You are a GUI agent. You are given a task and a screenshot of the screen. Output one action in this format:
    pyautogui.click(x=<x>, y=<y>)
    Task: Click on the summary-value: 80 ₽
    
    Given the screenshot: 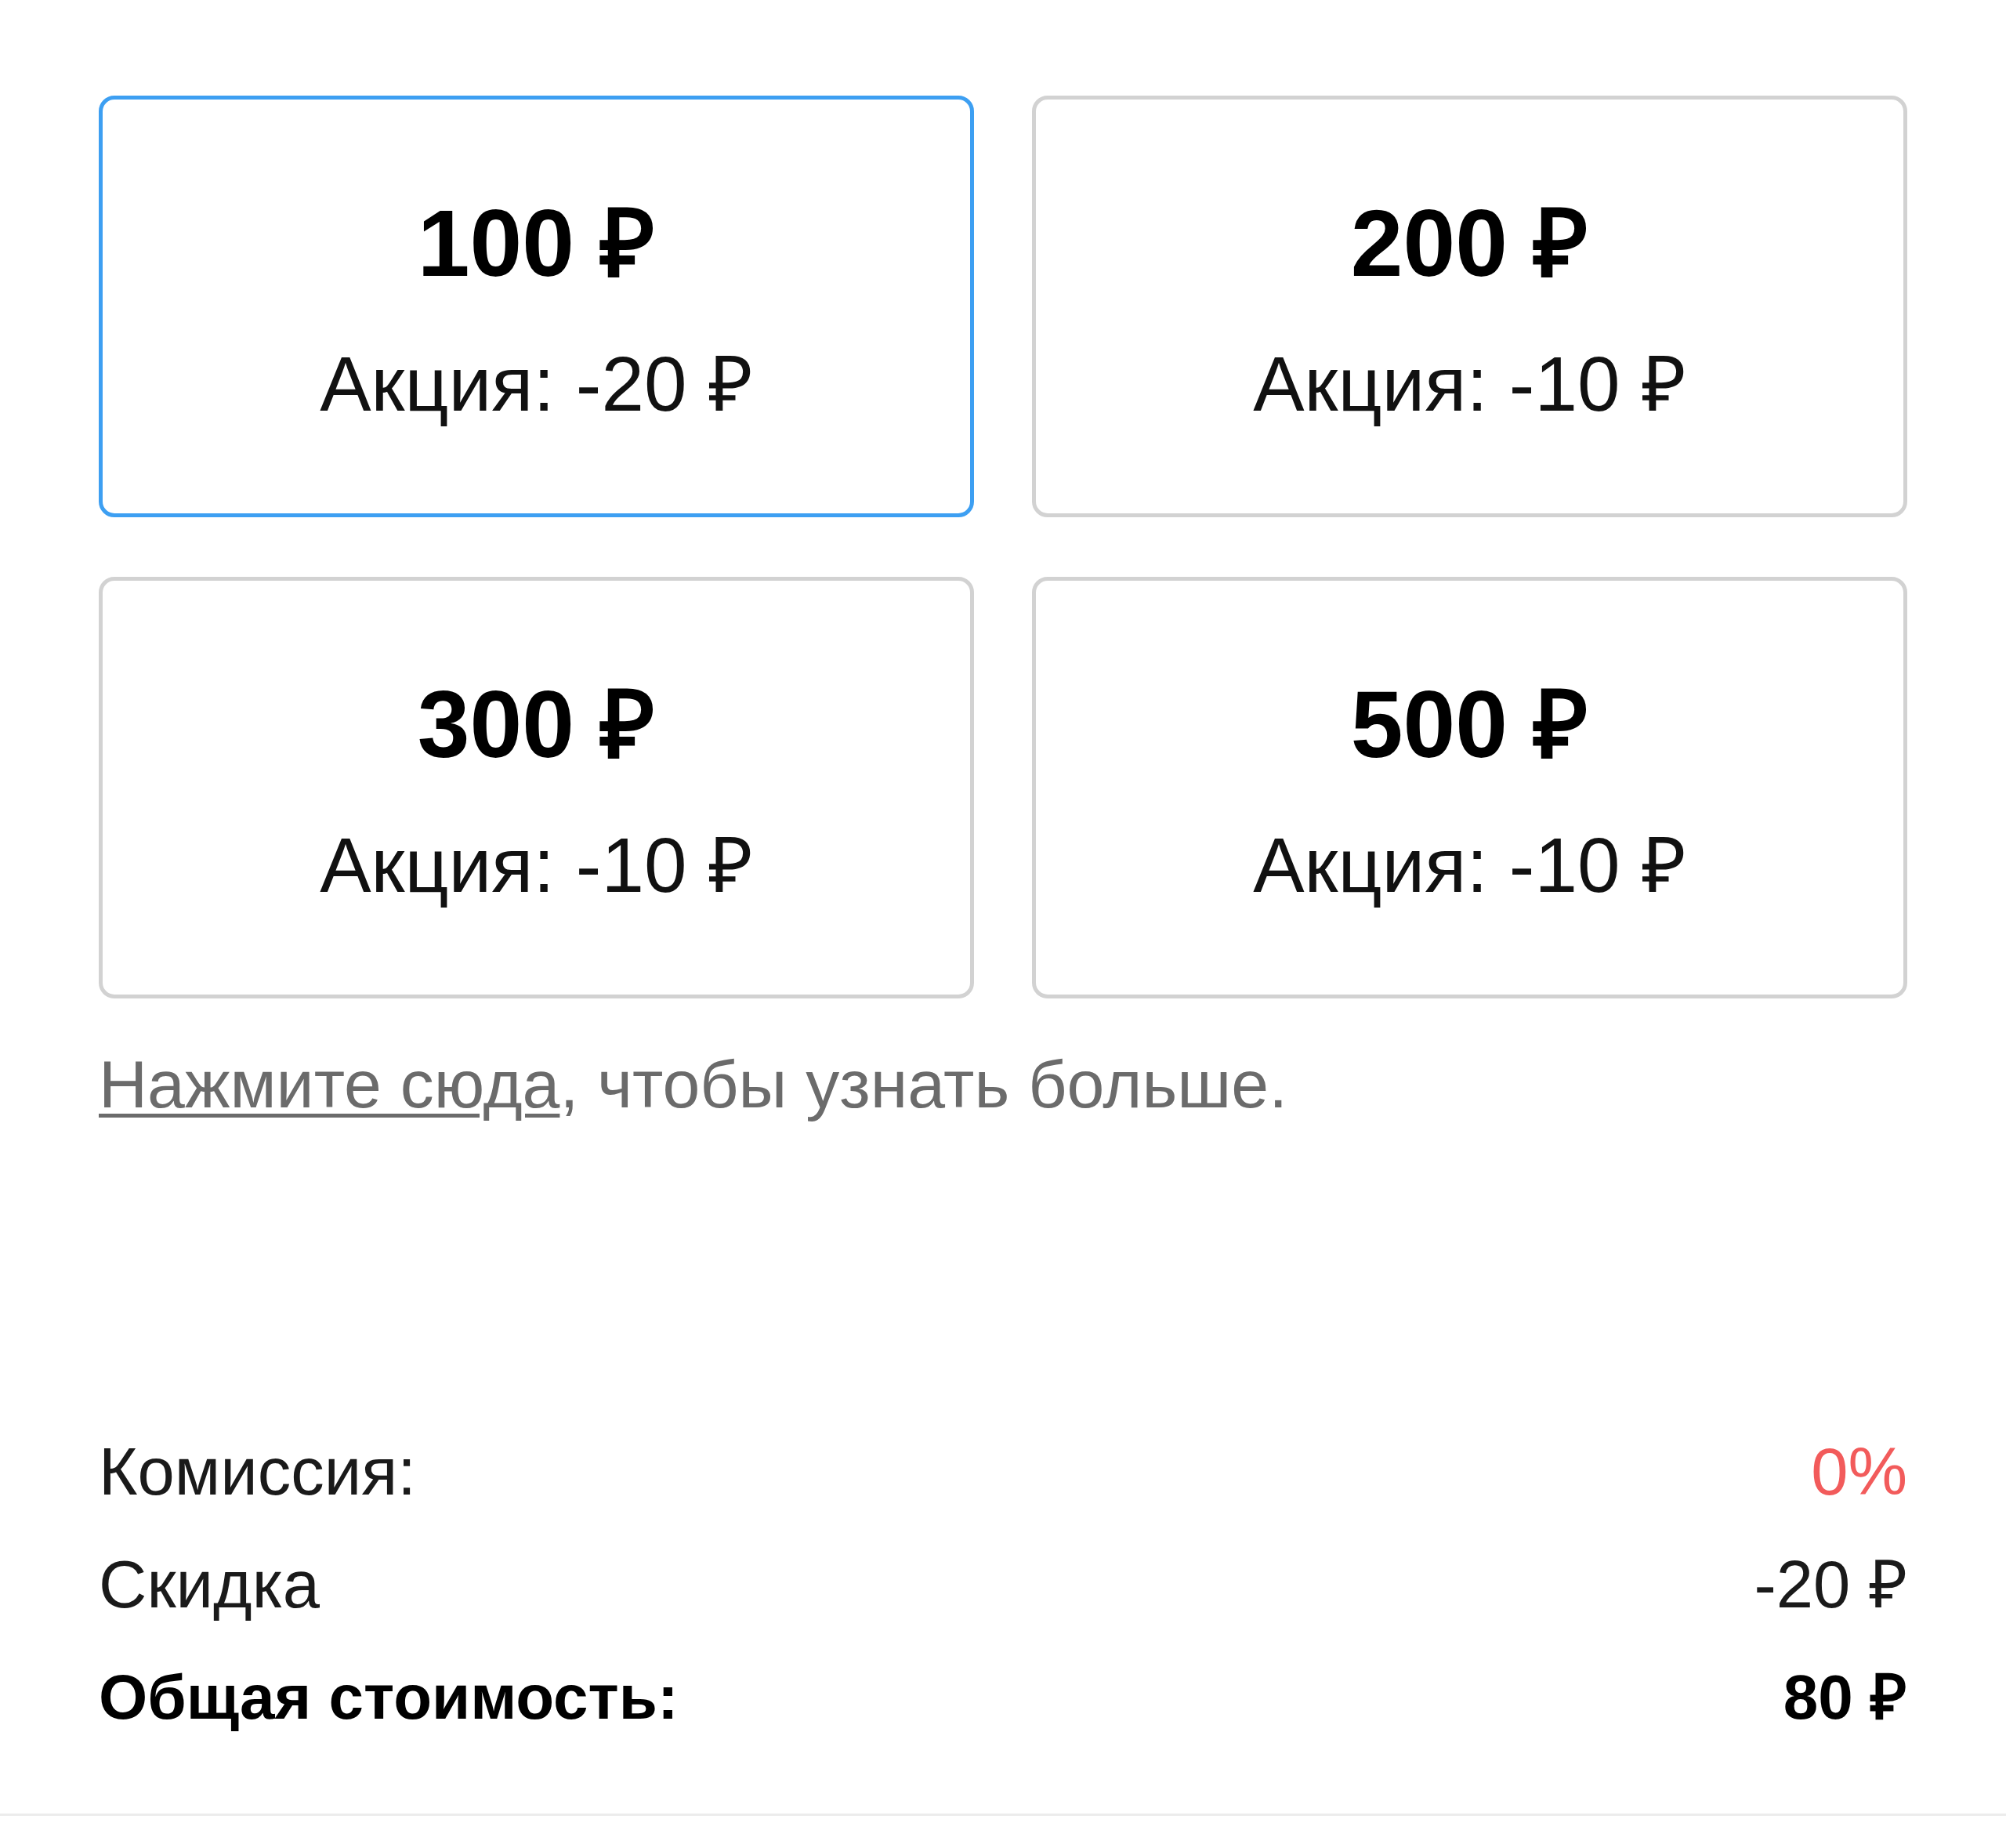 What is the action you would take?
    pyautogui.click(x=1845, y=1697)
    